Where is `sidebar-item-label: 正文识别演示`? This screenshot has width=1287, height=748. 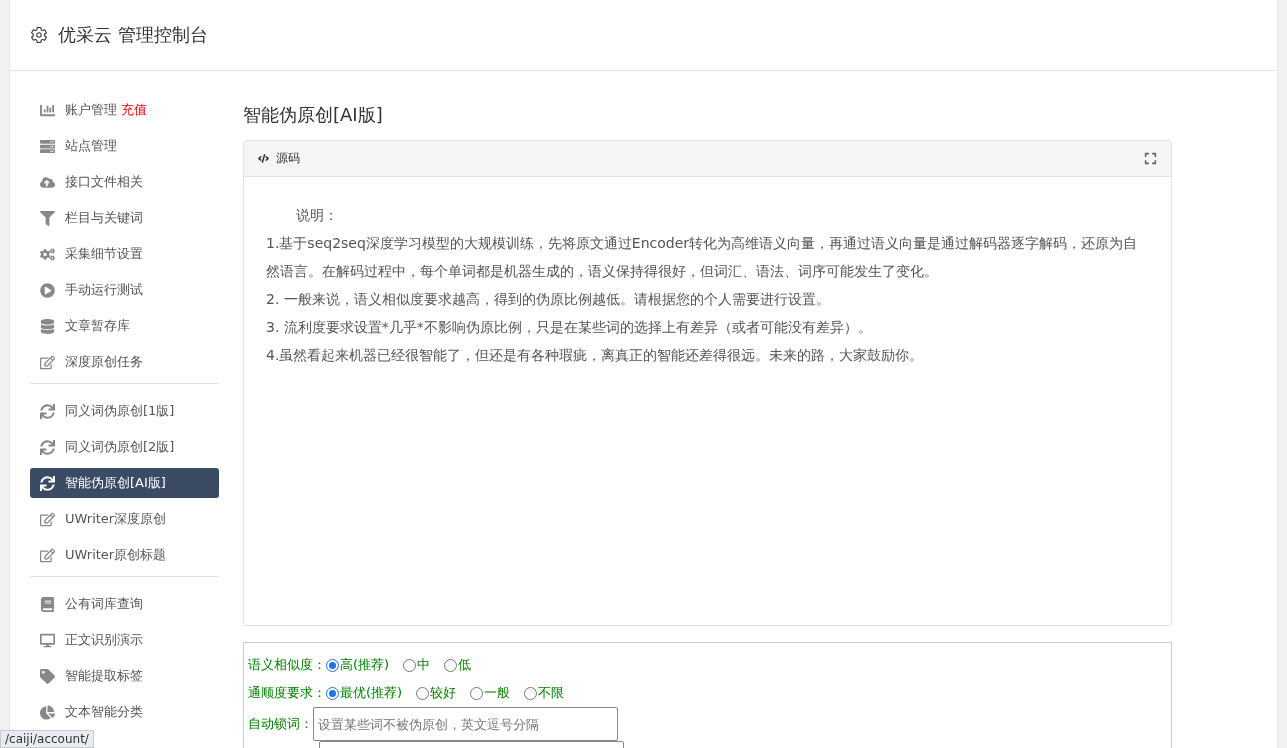 sidebar-item-label: 正文识别演示 is located at coordinates (104, 640).